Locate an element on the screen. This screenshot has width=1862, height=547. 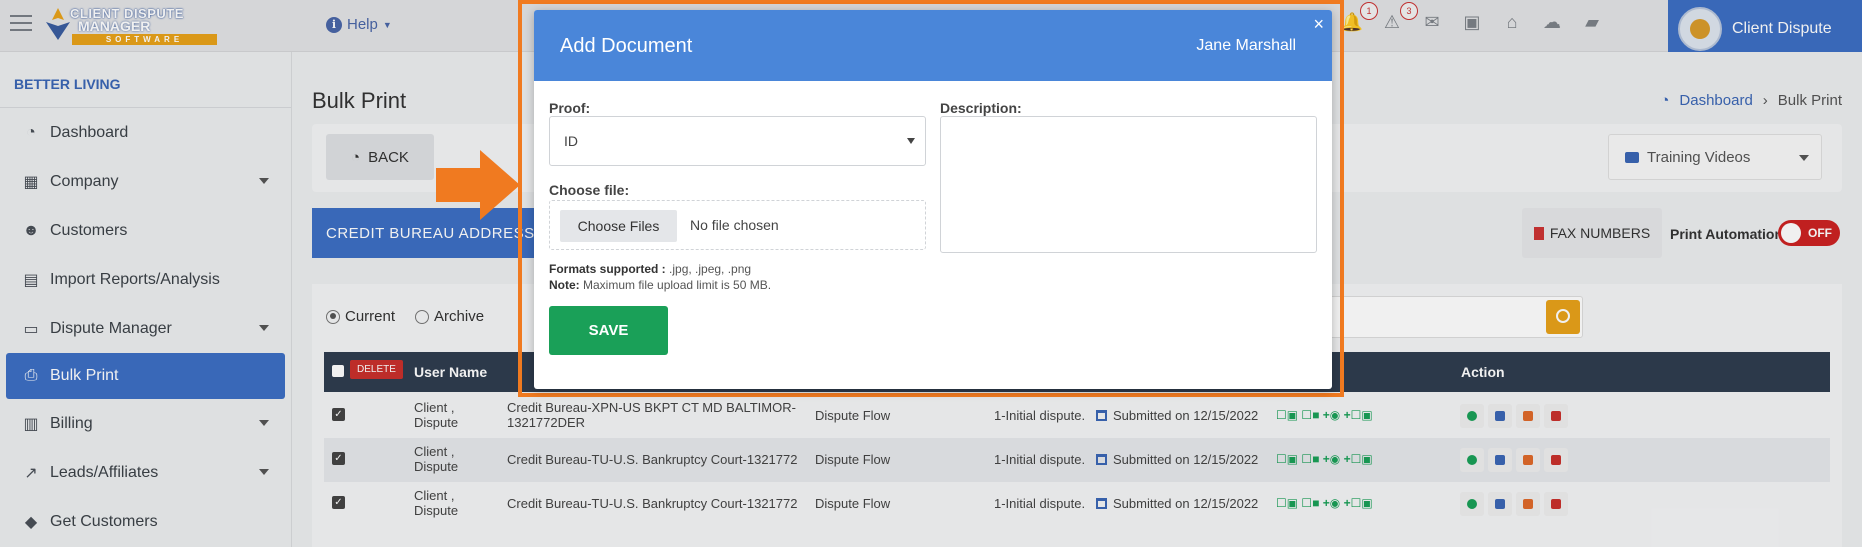
proof-value: ID is located at coordinates (571, 141).